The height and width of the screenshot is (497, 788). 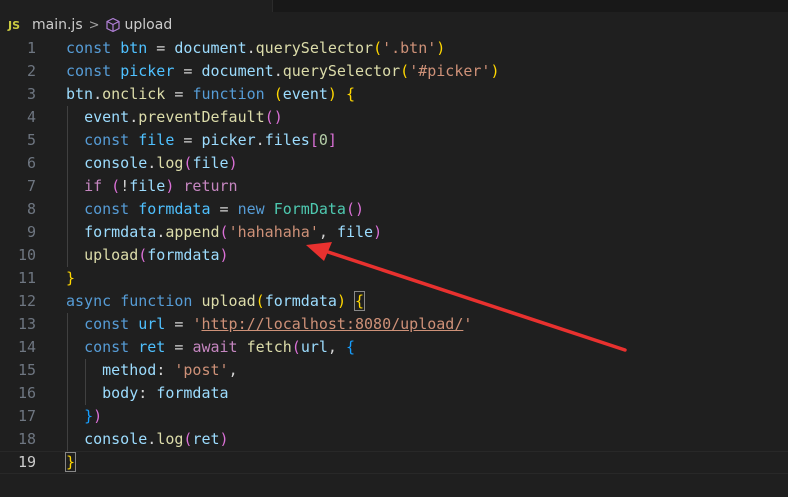 What do you see at coordinates (394, 301) in the screenshot?
I see `code-line: 12 async function upload(formdata) {` at bounding box center [394, 301].